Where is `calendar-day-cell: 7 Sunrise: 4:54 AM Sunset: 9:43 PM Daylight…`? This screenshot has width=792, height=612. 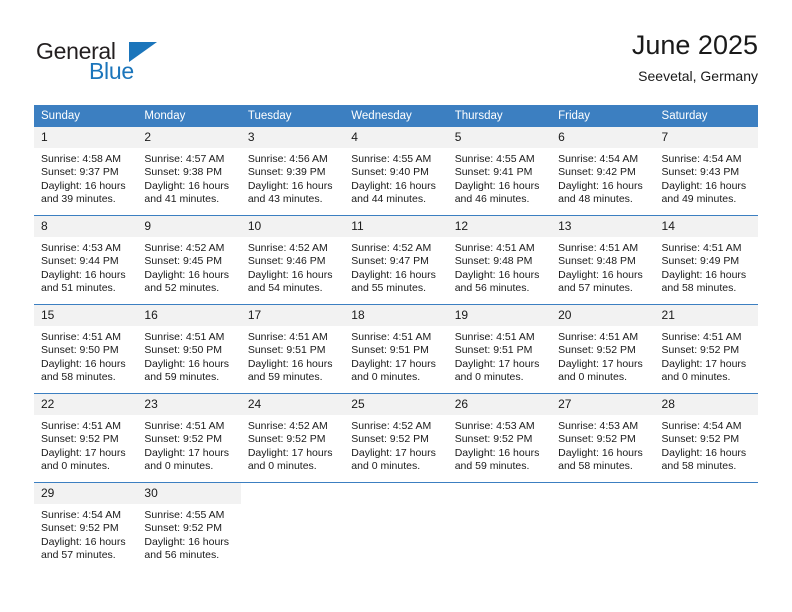
calendar-day-cell: 7 Sunrise: 4:54 AM Sunset: 9:43 PM Daylight… is located at coordinates (706, 171).